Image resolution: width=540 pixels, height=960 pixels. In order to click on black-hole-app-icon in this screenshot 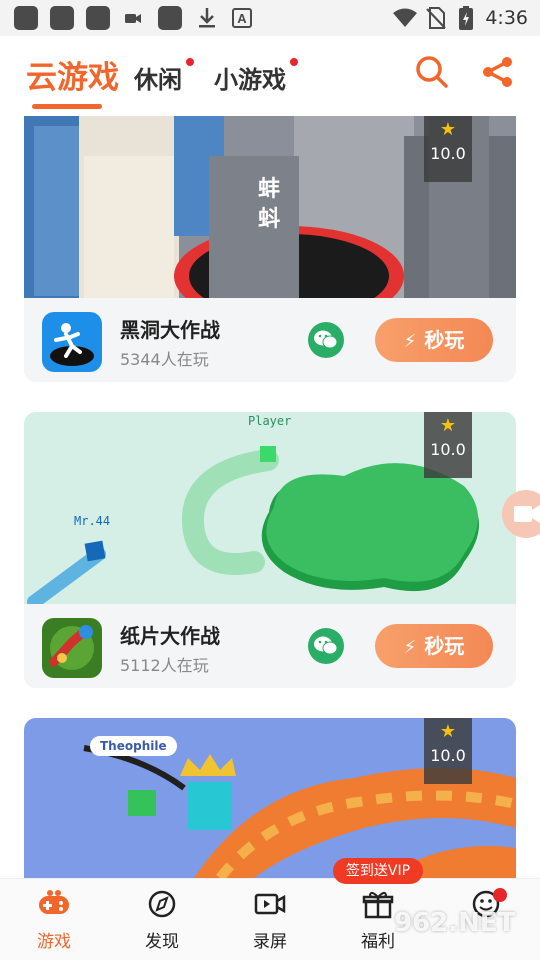, I will do `click(72, 342)`.